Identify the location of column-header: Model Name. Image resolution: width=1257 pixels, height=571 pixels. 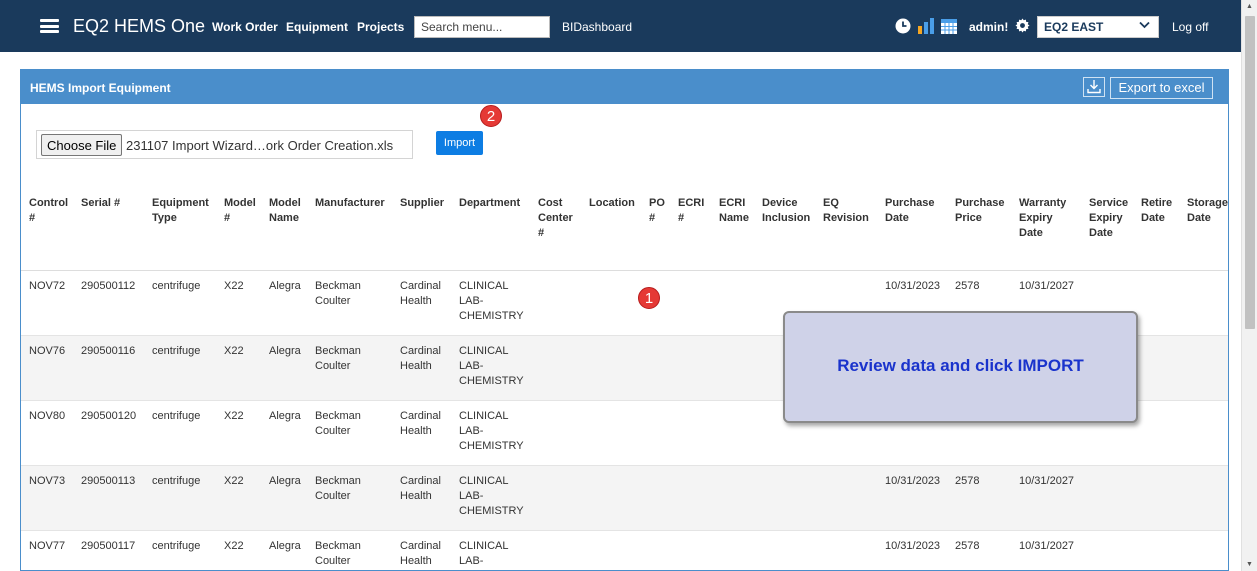
(285, 211).